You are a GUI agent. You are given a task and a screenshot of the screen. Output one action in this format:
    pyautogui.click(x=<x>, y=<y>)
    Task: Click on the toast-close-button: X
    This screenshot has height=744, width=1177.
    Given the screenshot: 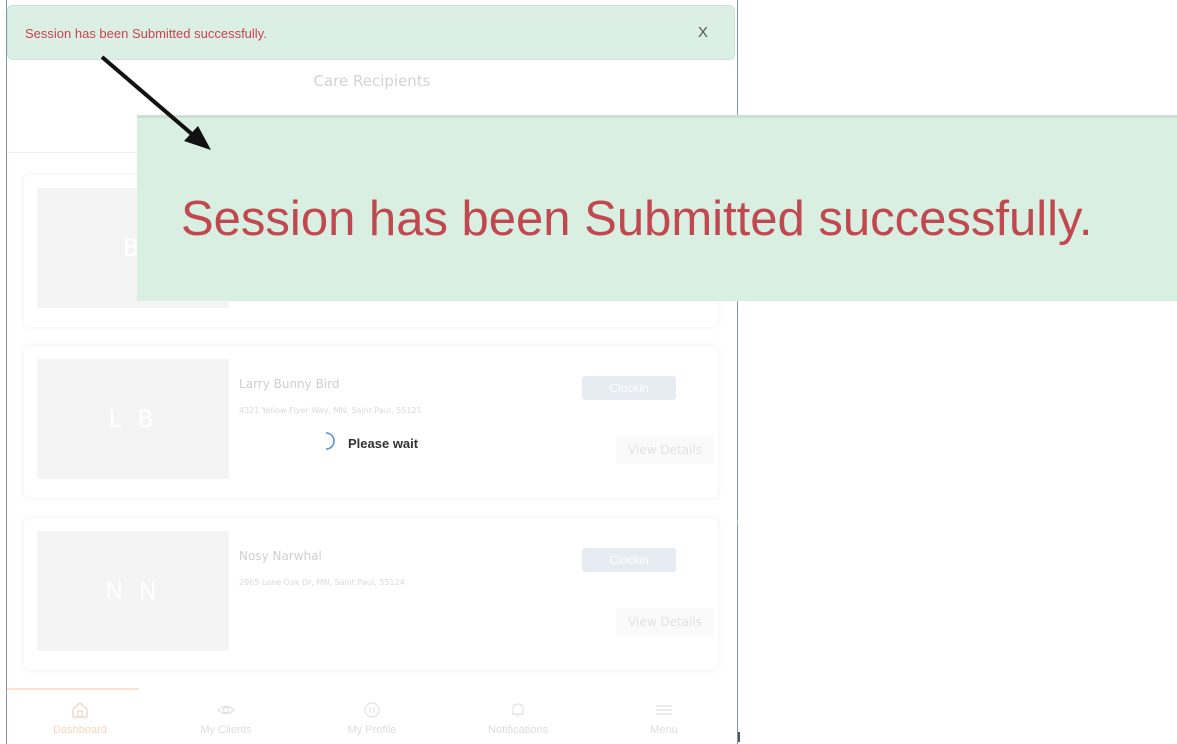 What is the action you would take?
    pyautogui.click(x=703, y=32)
    